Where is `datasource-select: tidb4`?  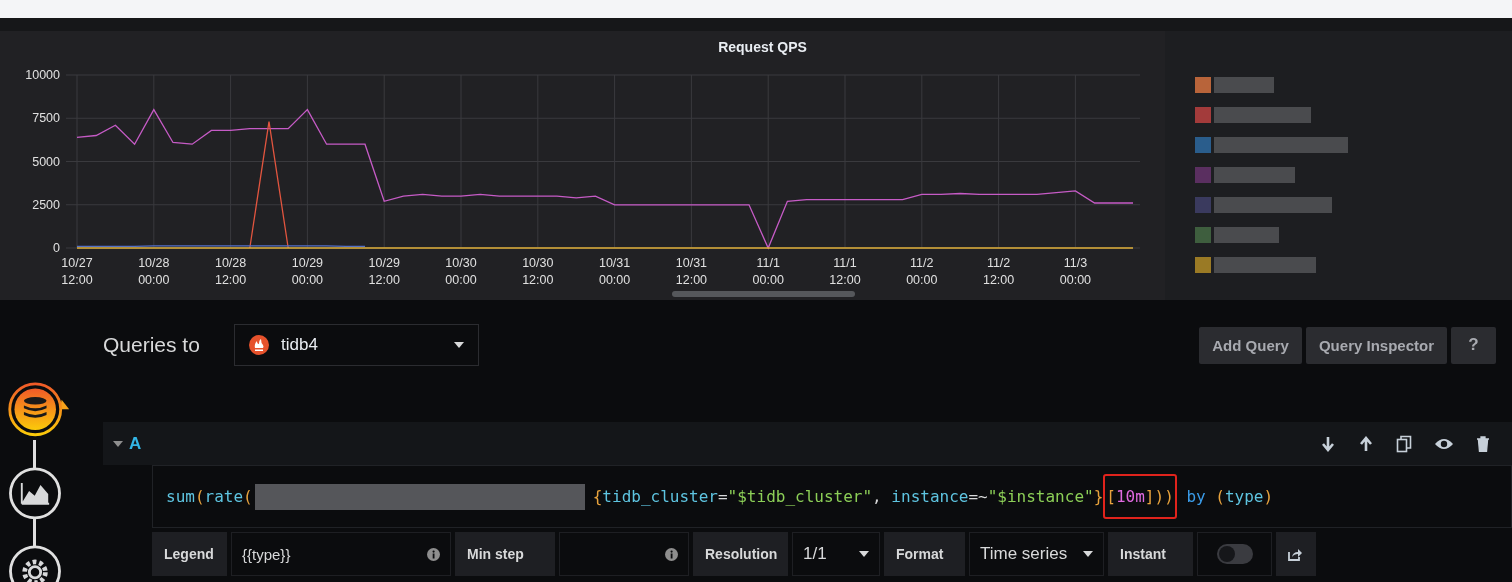
datasource-select: tidb4 is located at coordinates (356, 345).